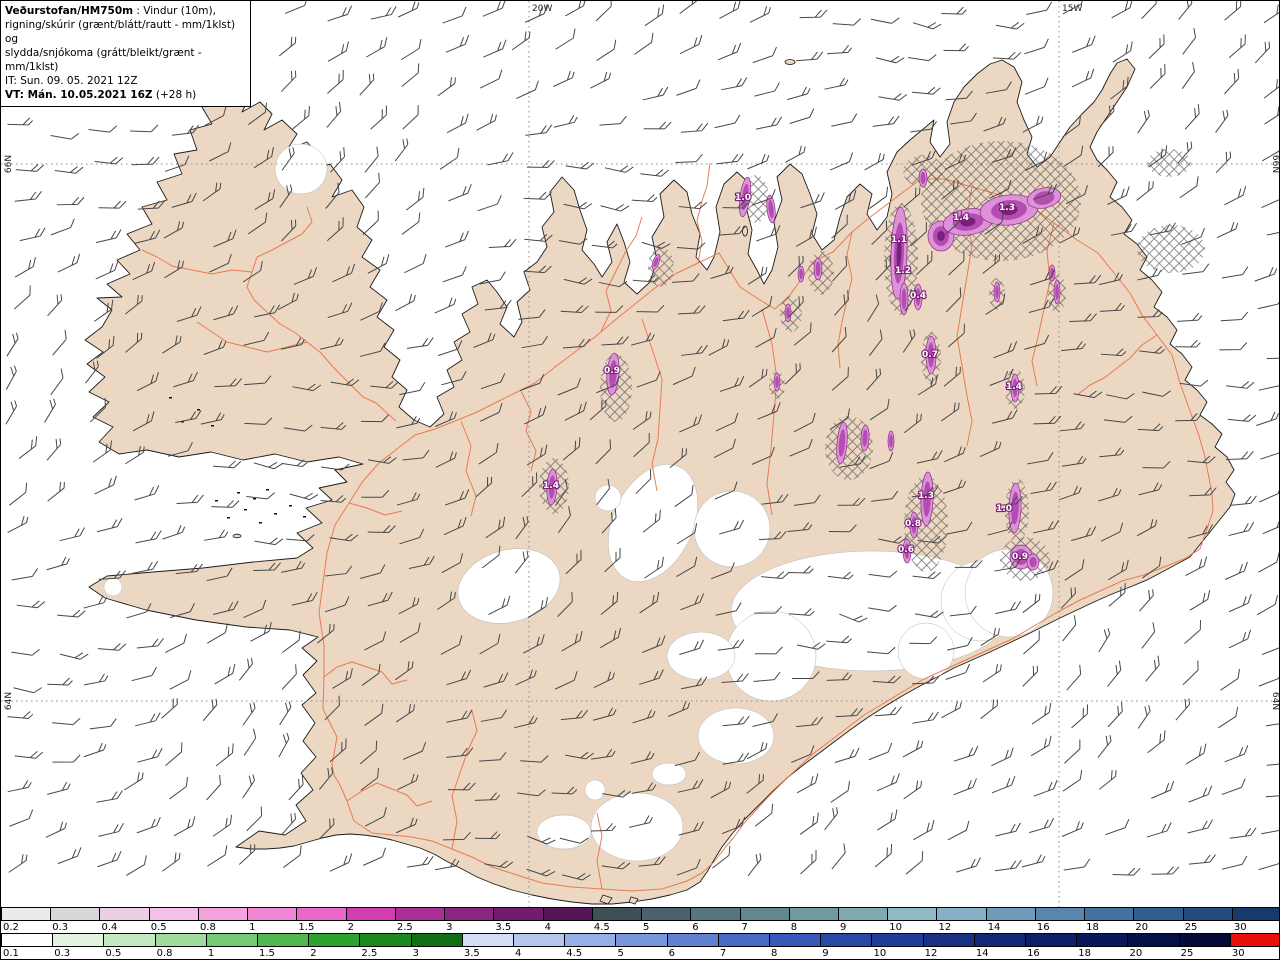 This screenshot has width=1280, height=960. What do you see at coordinates (164, 953) in the screenshot?
I see `threshold-label: 0.8` at bounding box center [164, 953].